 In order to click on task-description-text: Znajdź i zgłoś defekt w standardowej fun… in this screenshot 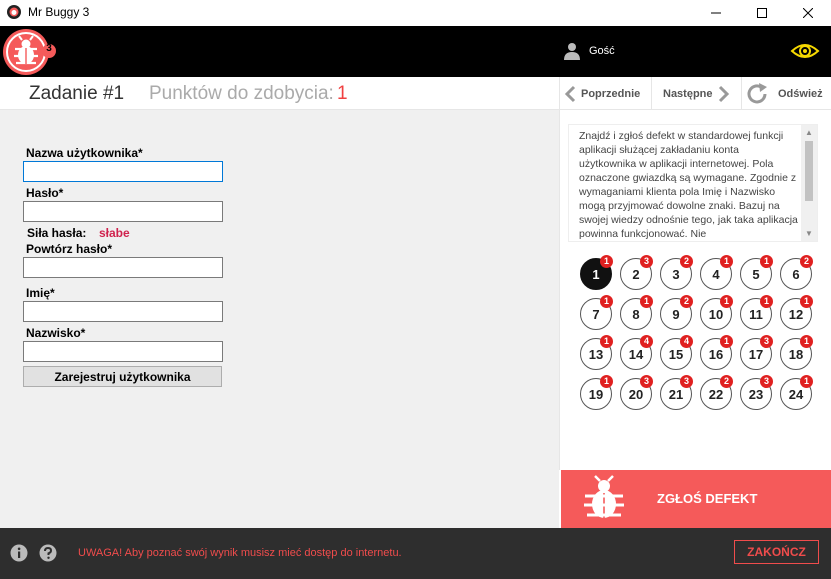, I will do `click(688, 185)`.